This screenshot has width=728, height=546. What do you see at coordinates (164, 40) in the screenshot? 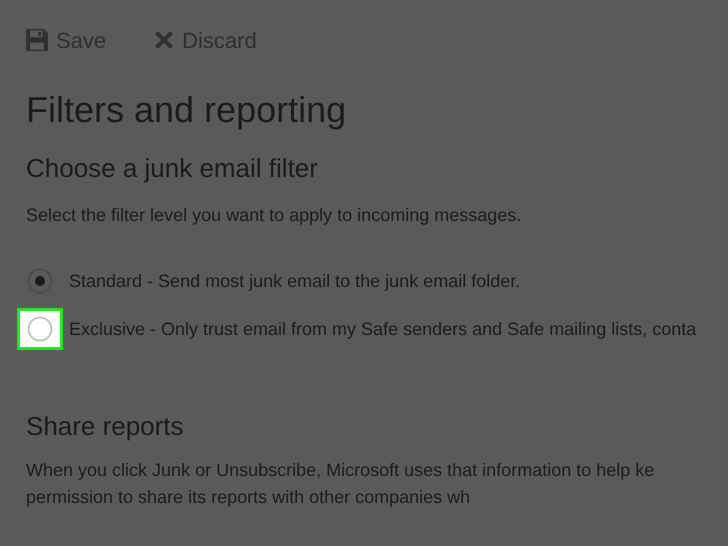
I see `close-icon` at bounding box center [164, 40].